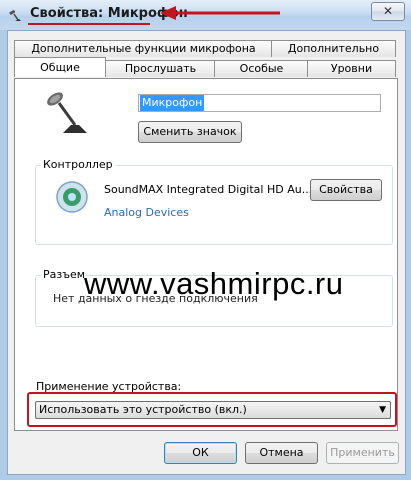 The height and width of the screenshot is (480, 411). Describe the element at coordinates (172, 103) in the screenshot. I see `device-name-value: Микрофон` at that location.